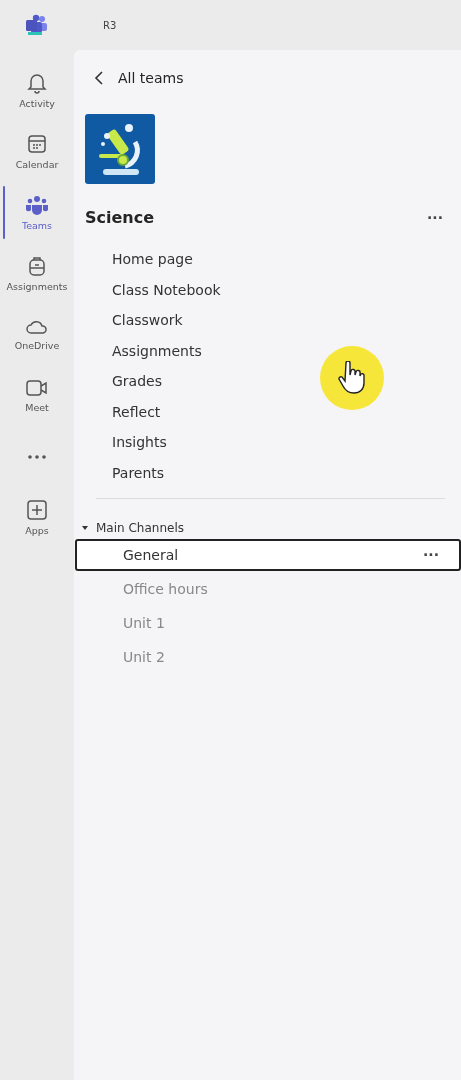 This screenshot has height=1080, width=461. I want to click on team-page-link: Classwork, so click(147, 320).